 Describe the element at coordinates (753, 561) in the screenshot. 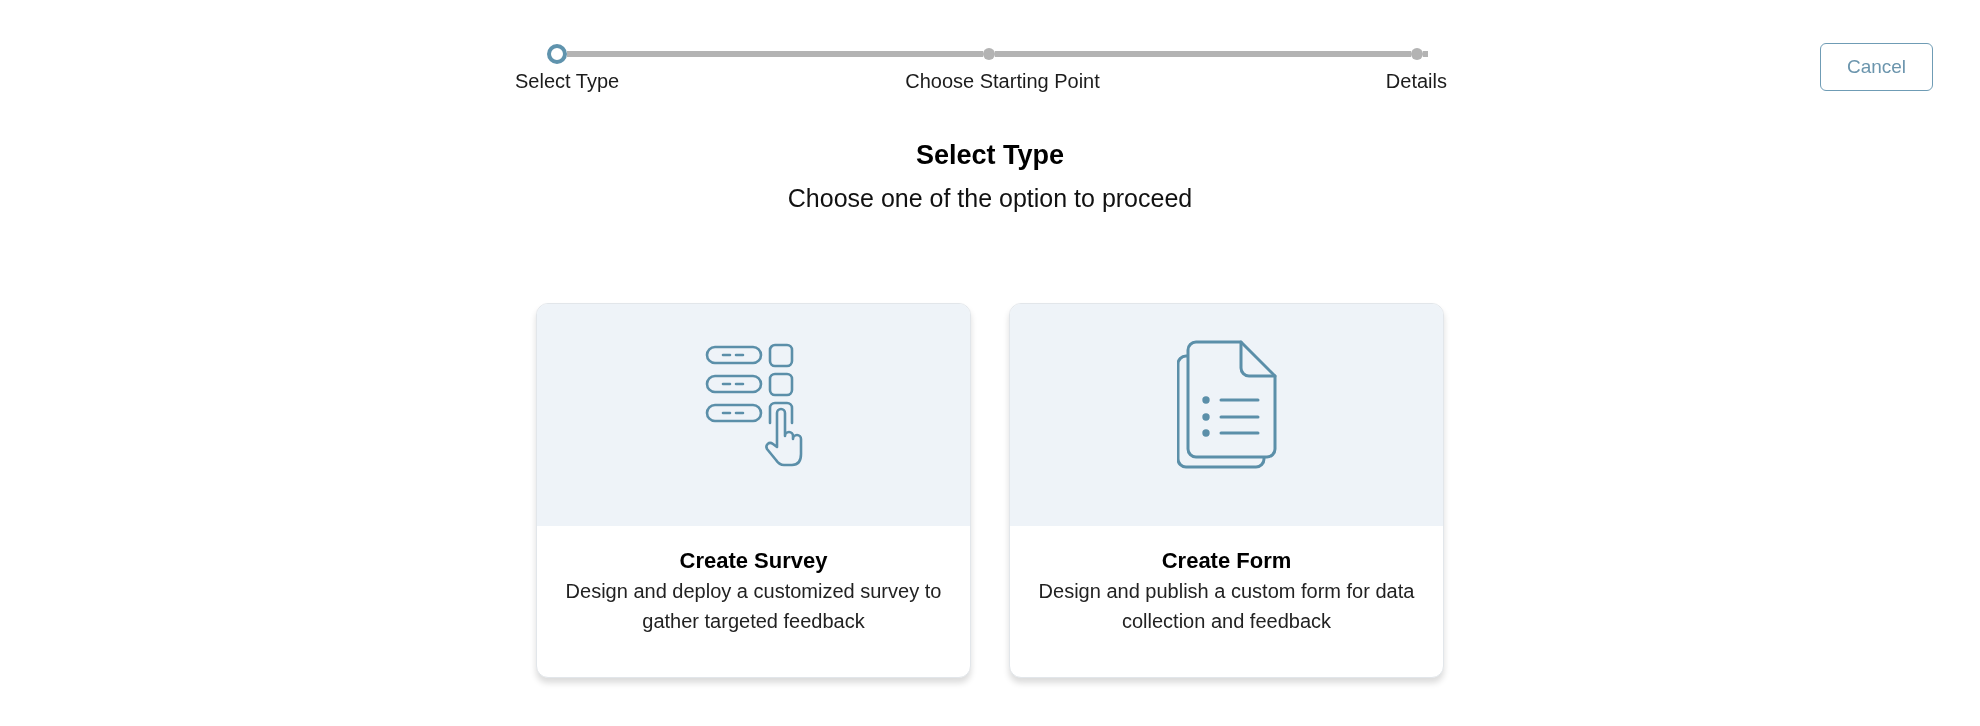

I see `option-title: Create Survey` at that location.